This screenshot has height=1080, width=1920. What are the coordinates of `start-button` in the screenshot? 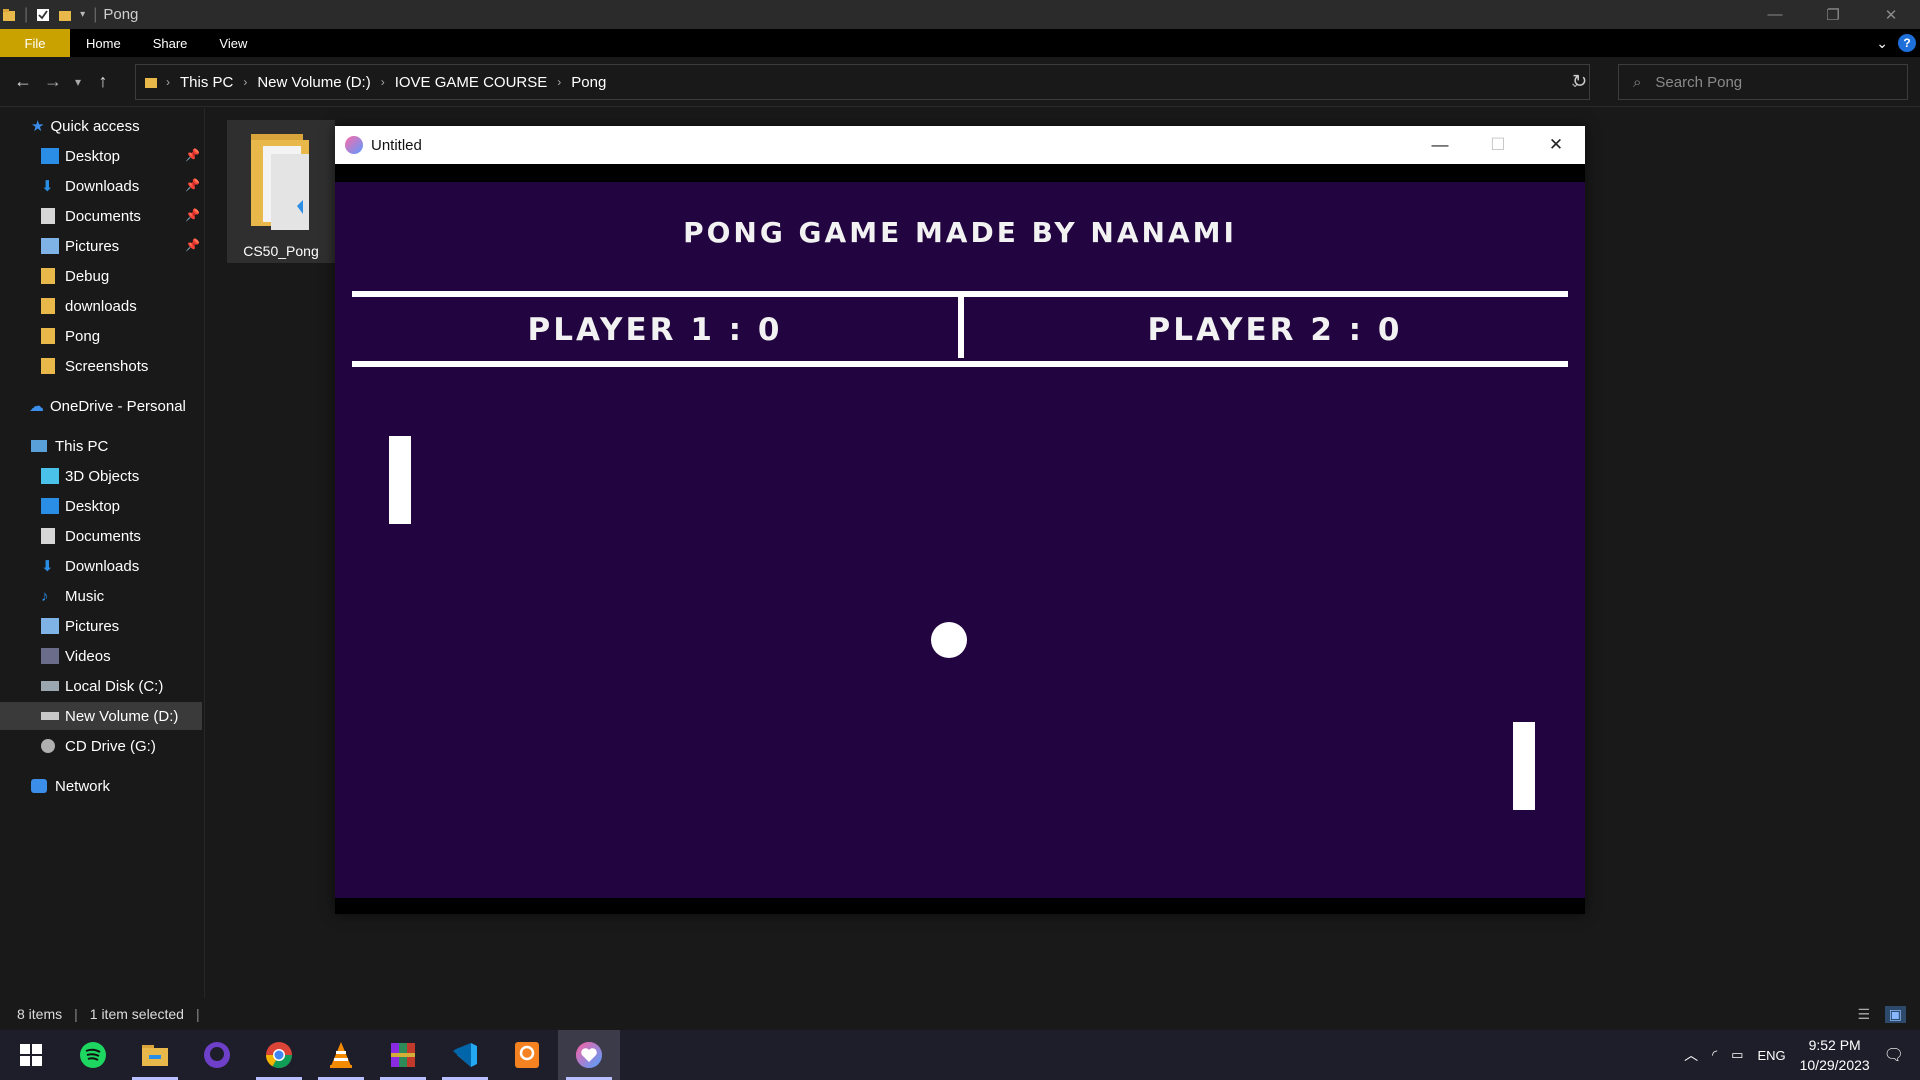 It's located at (31, 1055).